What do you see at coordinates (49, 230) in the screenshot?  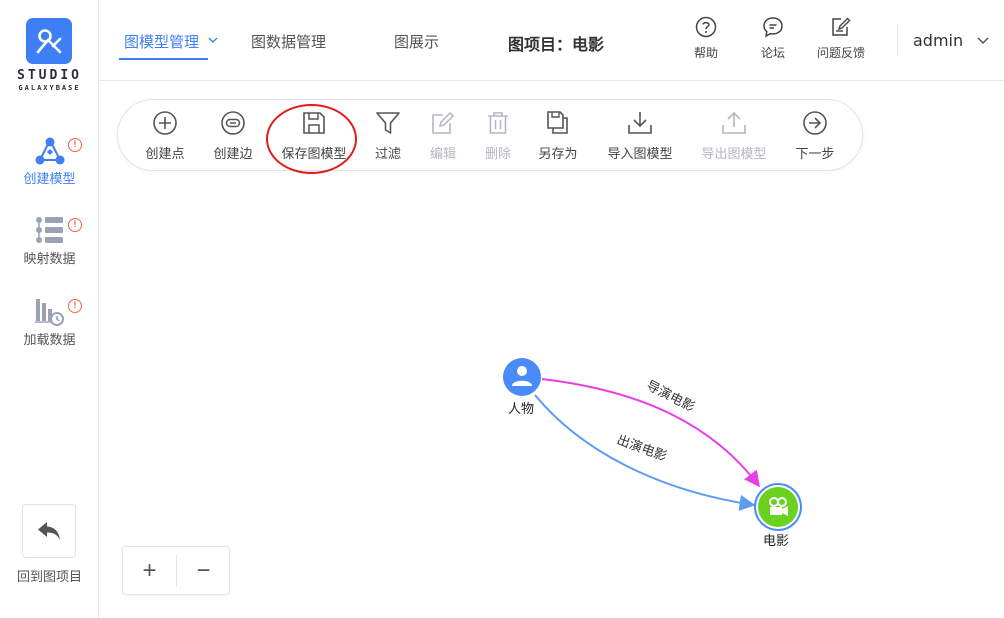 I see `mapping-icon` at bounding box center [49, 230].